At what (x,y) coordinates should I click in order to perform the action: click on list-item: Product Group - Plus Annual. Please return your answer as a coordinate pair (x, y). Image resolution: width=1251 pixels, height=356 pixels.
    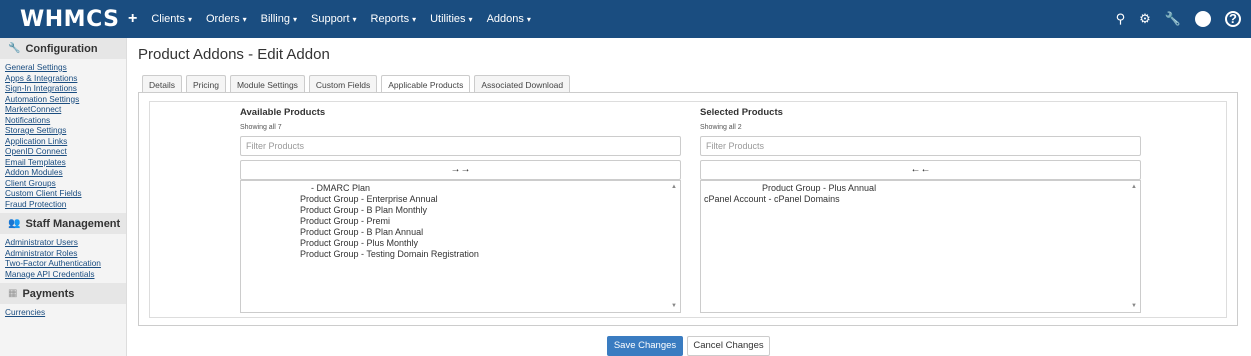
    Looking at the image, I should click on (920, 188).